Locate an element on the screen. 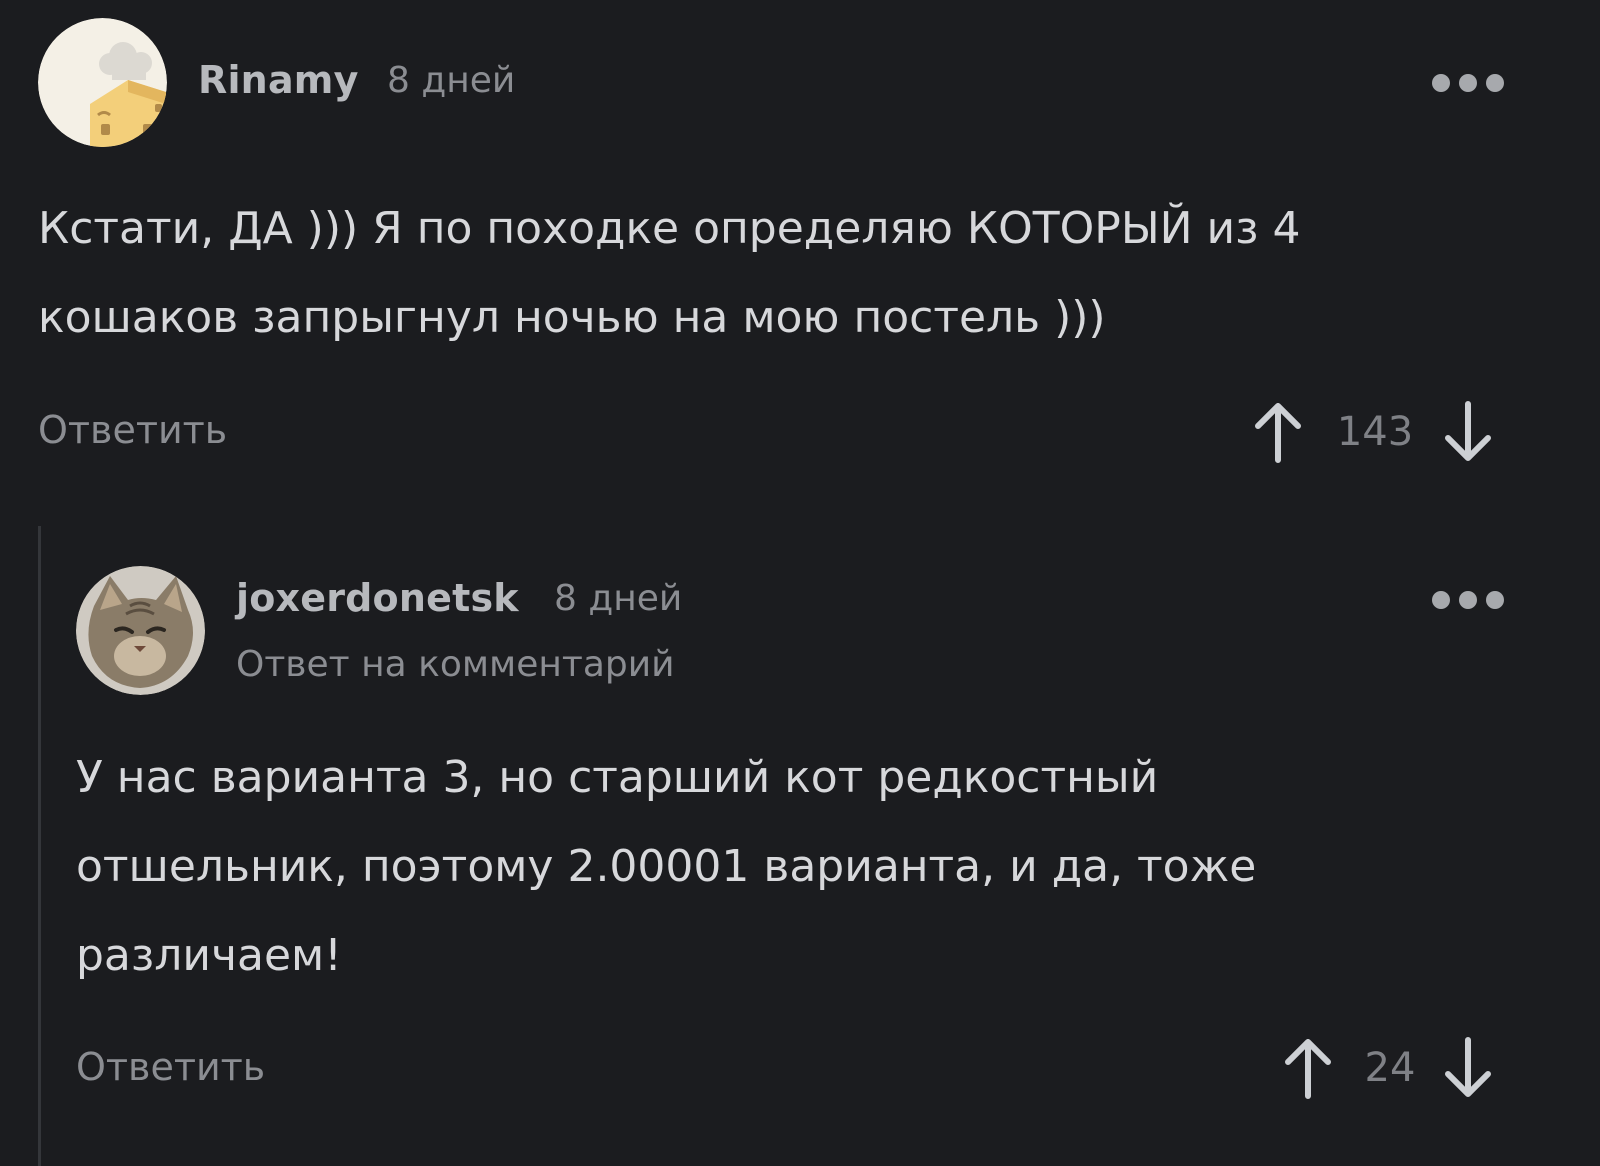  cat-photo-avatar-icon is located at coordinates (140, 630).